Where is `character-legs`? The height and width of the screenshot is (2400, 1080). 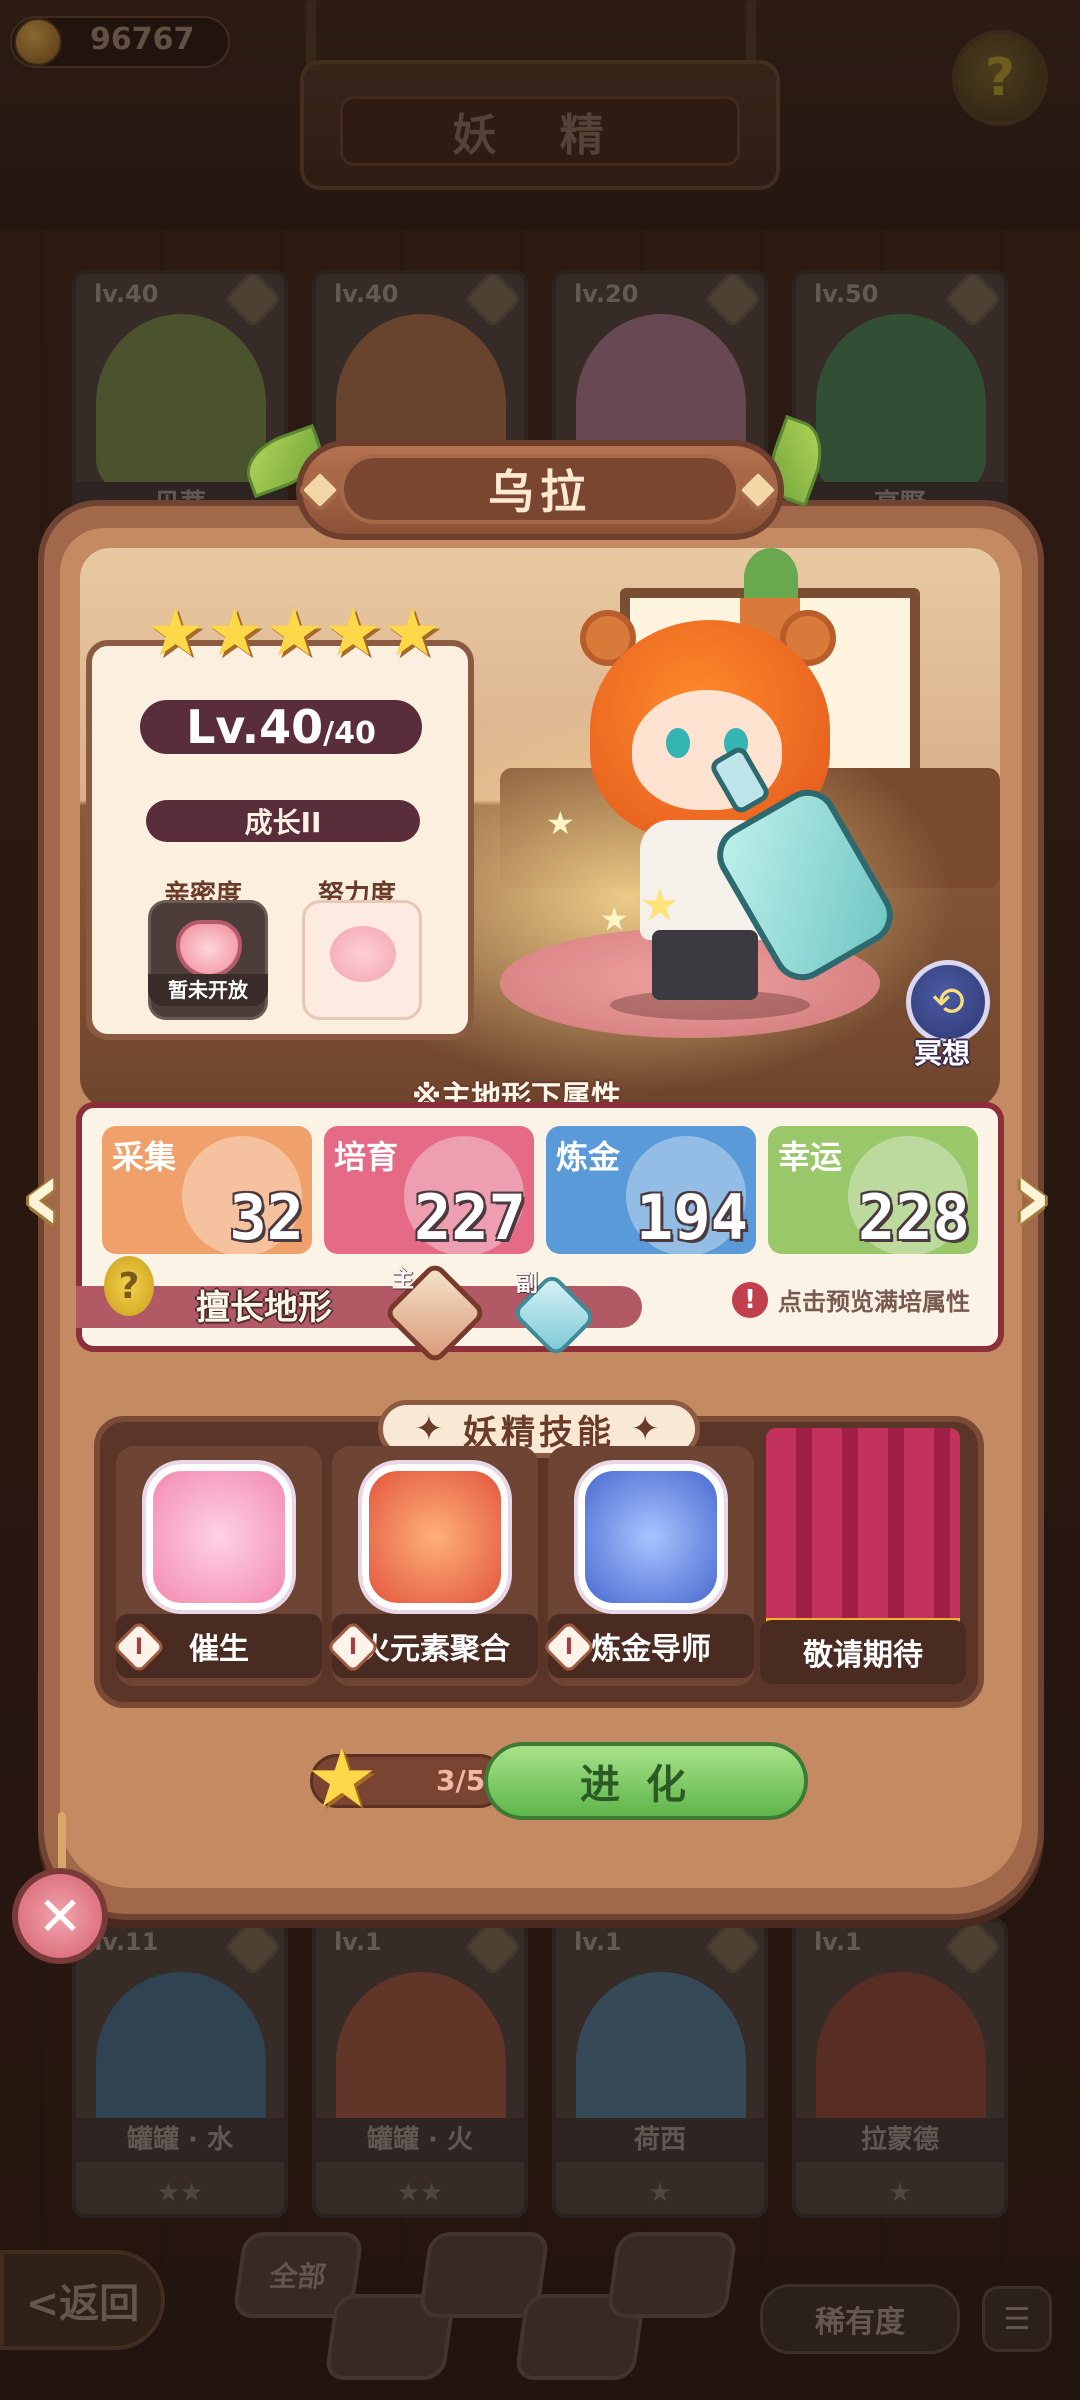
character-legs is located at coordinates (705, 965).